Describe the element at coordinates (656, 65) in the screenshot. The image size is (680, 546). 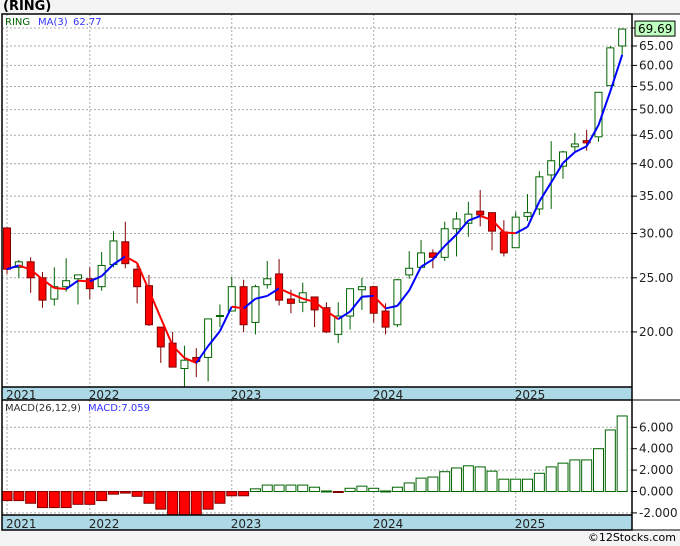
I see `price-y-tick-label: 60.00` at that location.